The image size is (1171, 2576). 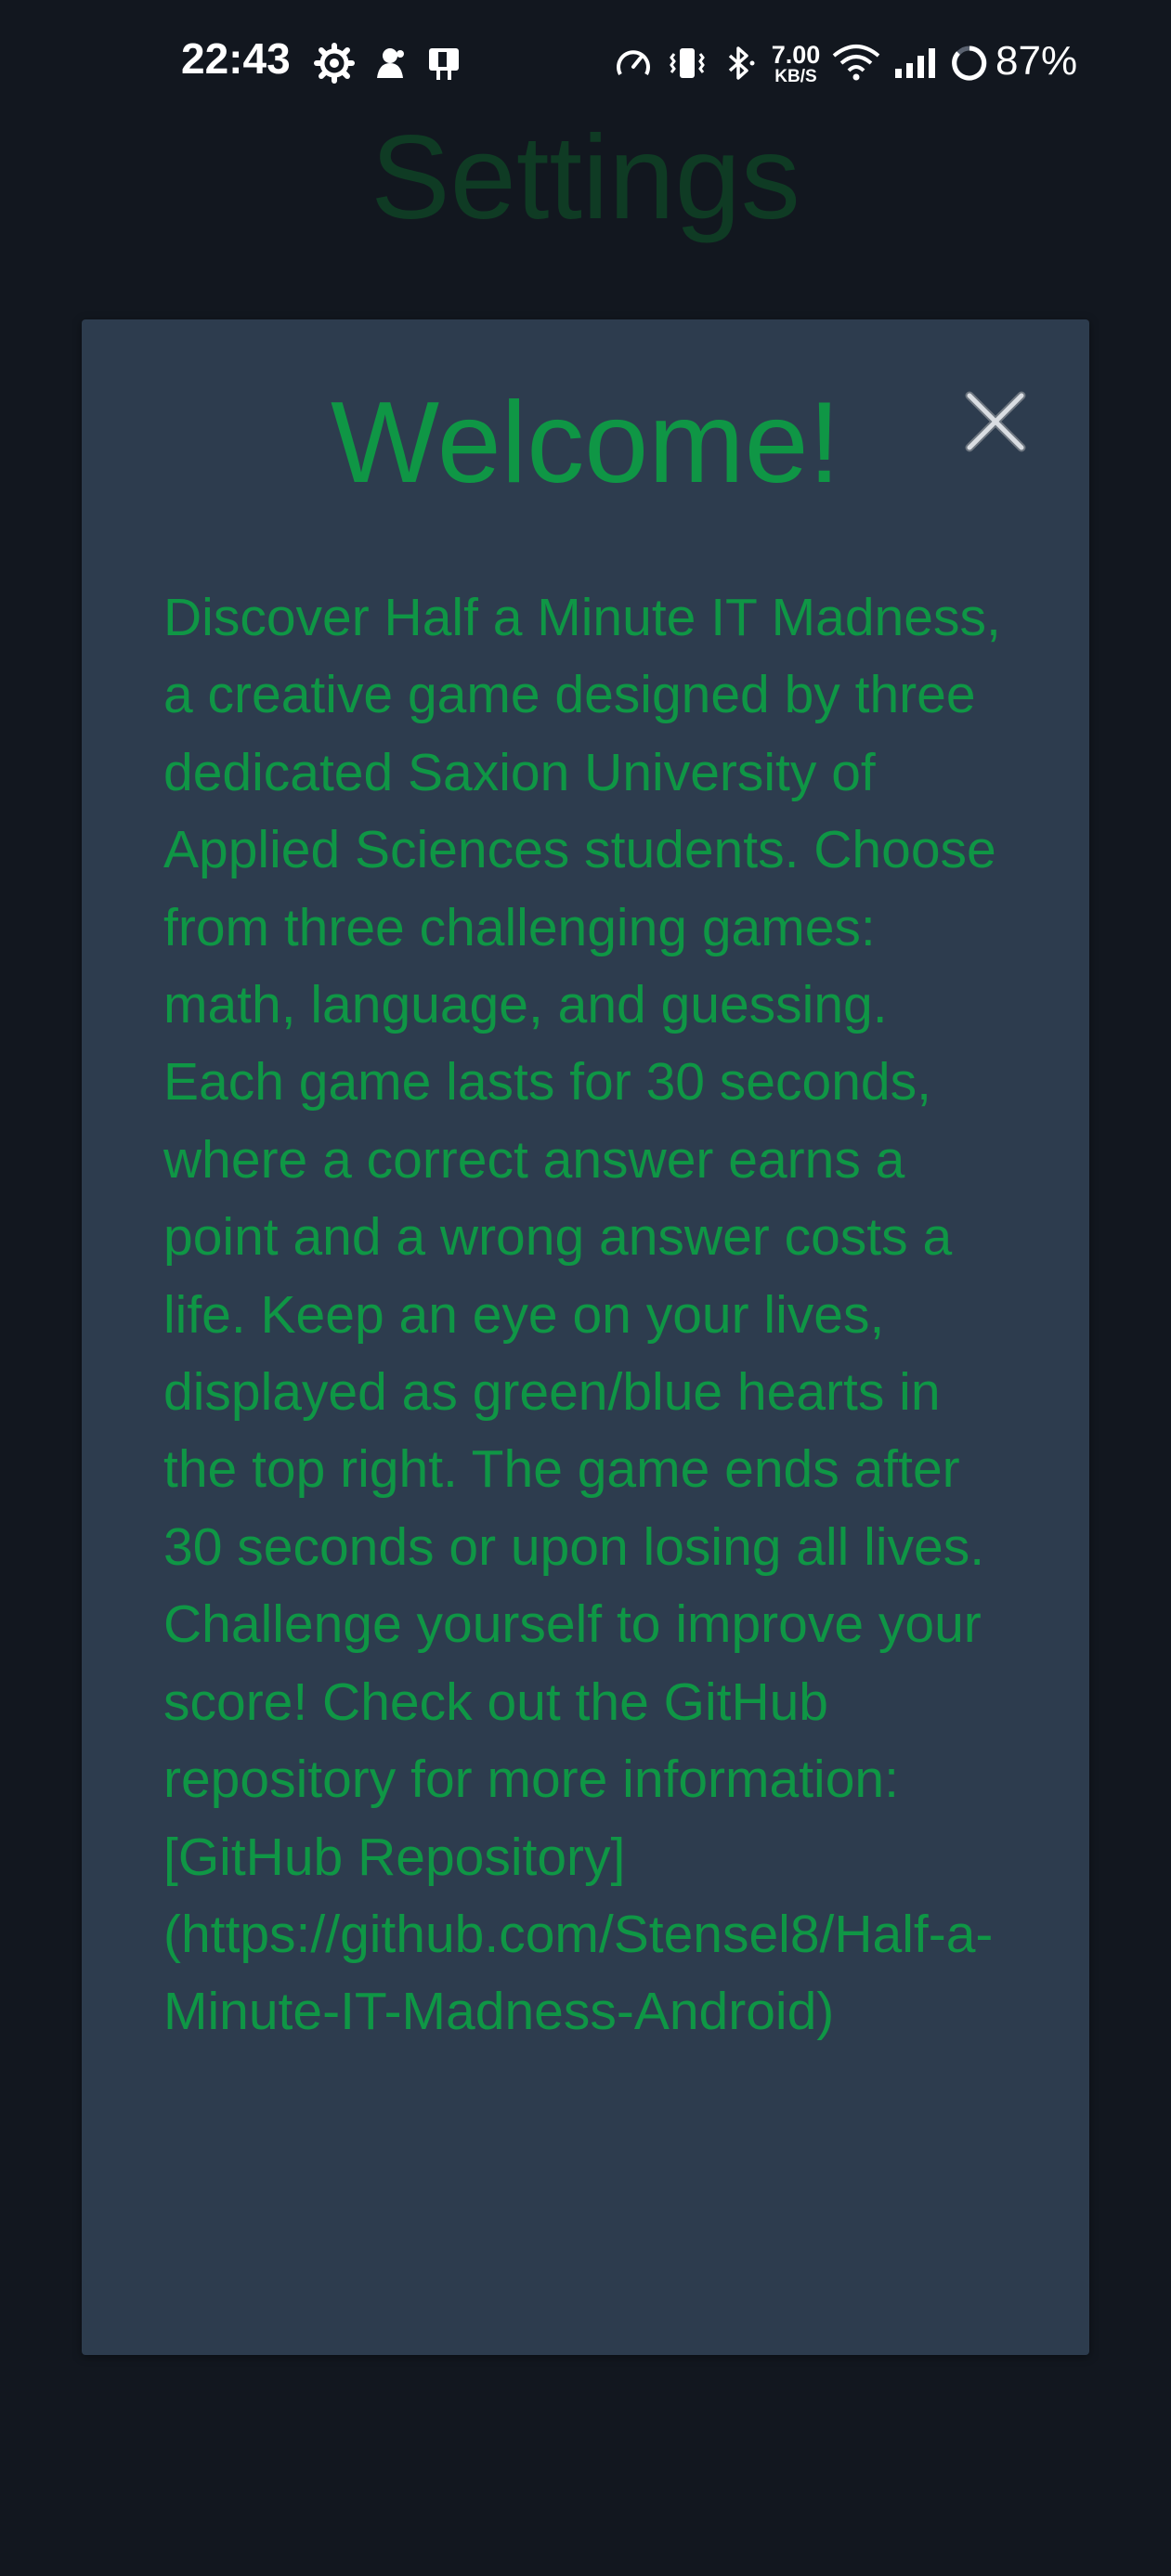 I want to click on settings-gear-icon, so click(x=334, y=63).